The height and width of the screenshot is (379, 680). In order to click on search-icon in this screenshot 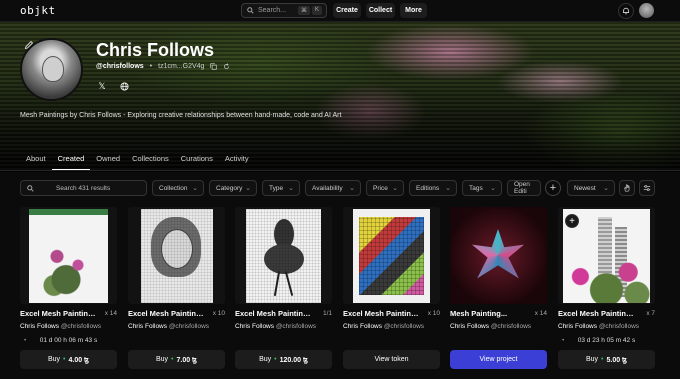, I will do `click(250, 10)`.